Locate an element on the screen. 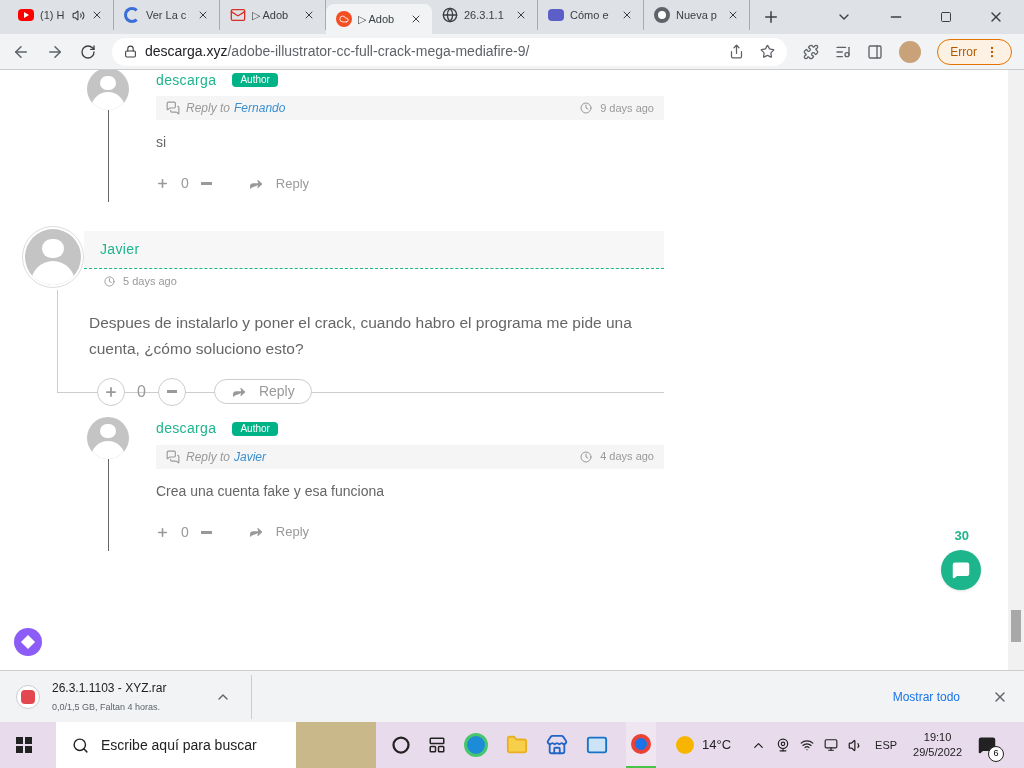 The width and height of the screenshot is (1024, 768). url-path: /adobe-illustrator-cc-full-crack-mega-mediafire-9/ is located at coordinates (378, 51).